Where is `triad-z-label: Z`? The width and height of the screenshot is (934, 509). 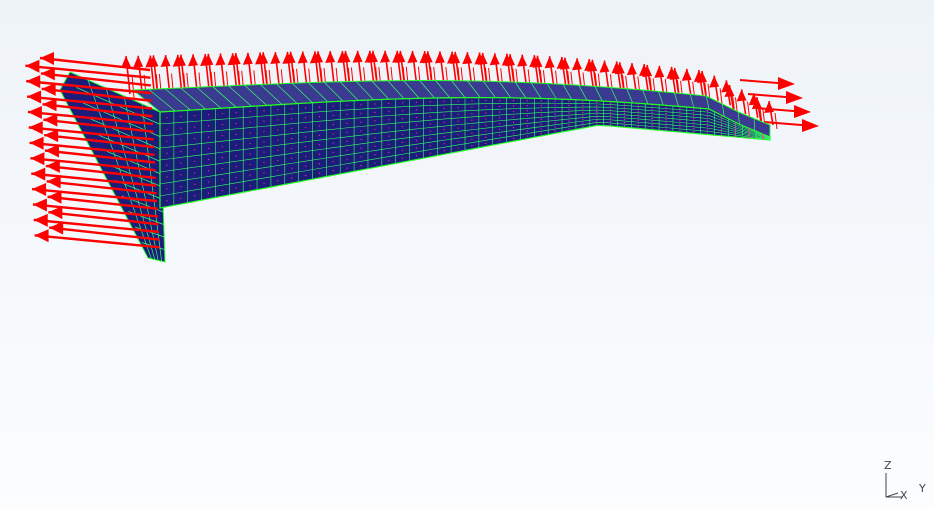
triad-z-label: Z is located at coordinates (888, 465).